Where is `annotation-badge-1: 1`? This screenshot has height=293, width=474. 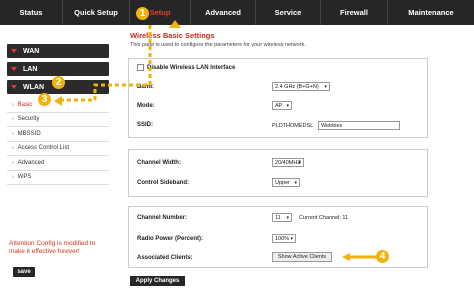
annotation-badge-1: 1 is located at coordinates (142, 13).